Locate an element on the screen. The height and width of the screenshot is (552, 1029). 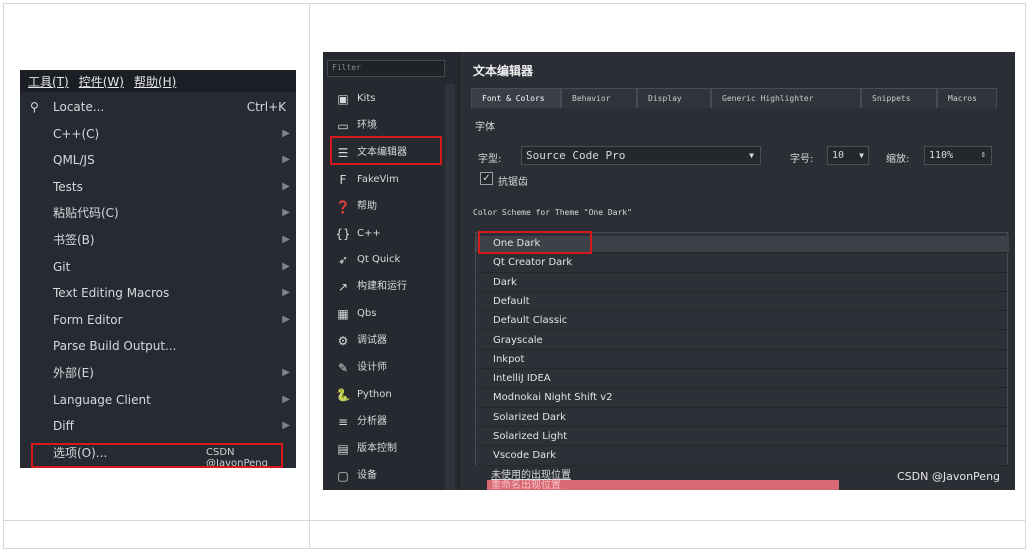
menu-external-item: 外部(E) ▶ is located at coordinates (158, 373).